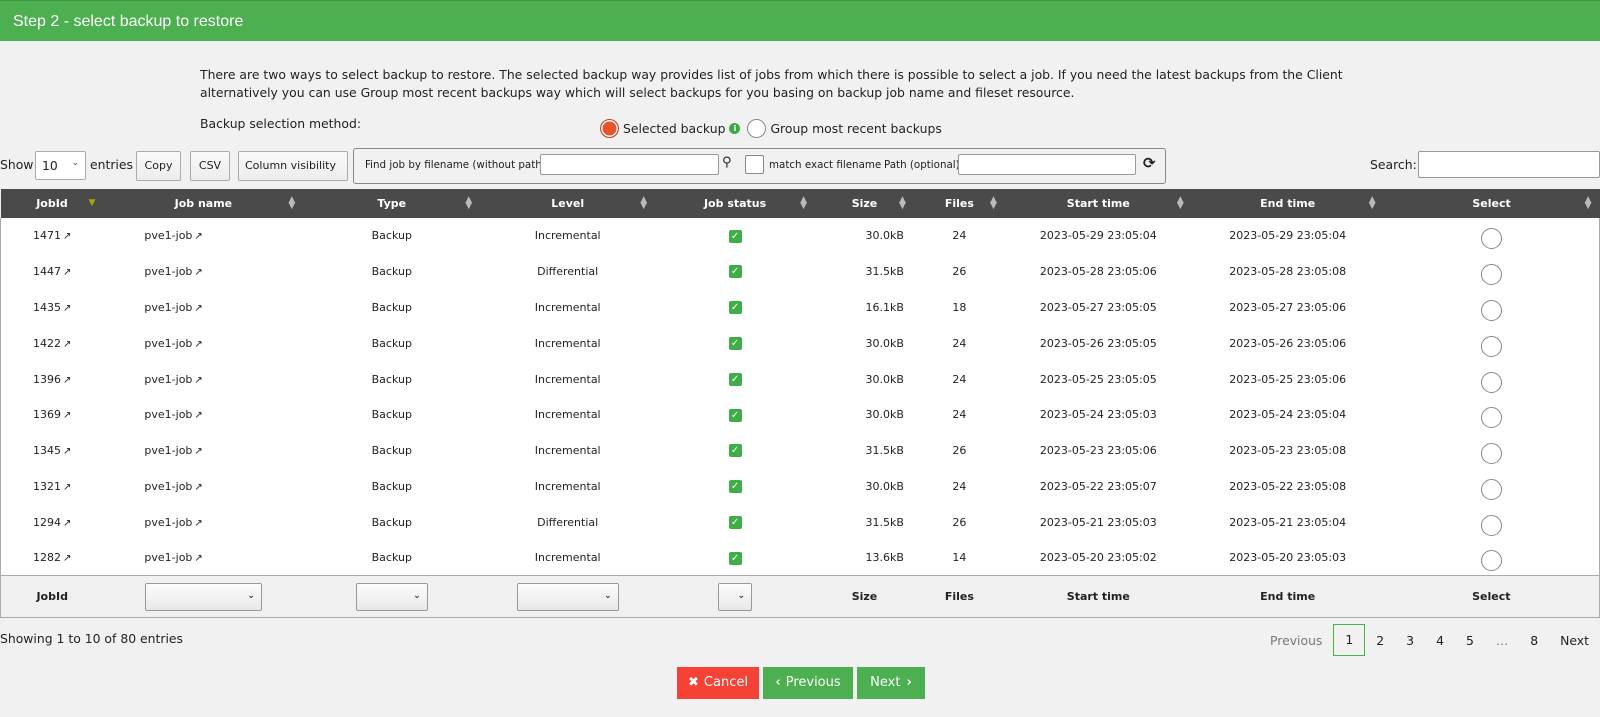 Image resolution: width=1600 pixels, height=717 pixels. I want to click on filter-job-name-select: ⌄, so click(203, 596).